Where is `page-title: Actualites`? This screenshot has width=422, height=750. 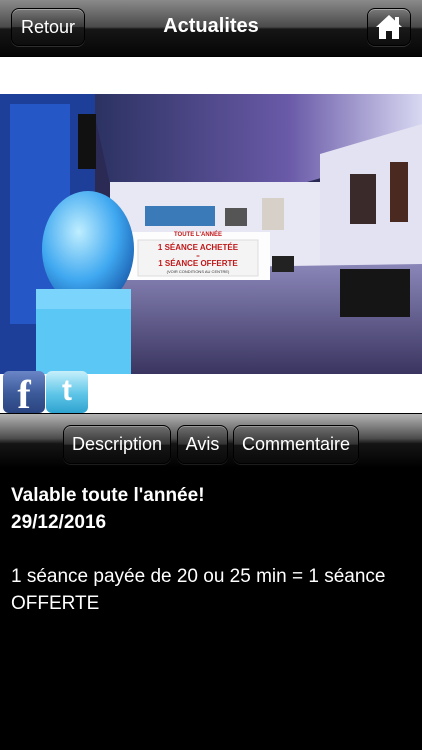 page-title: Actualites is located at coordinates (211, 26).